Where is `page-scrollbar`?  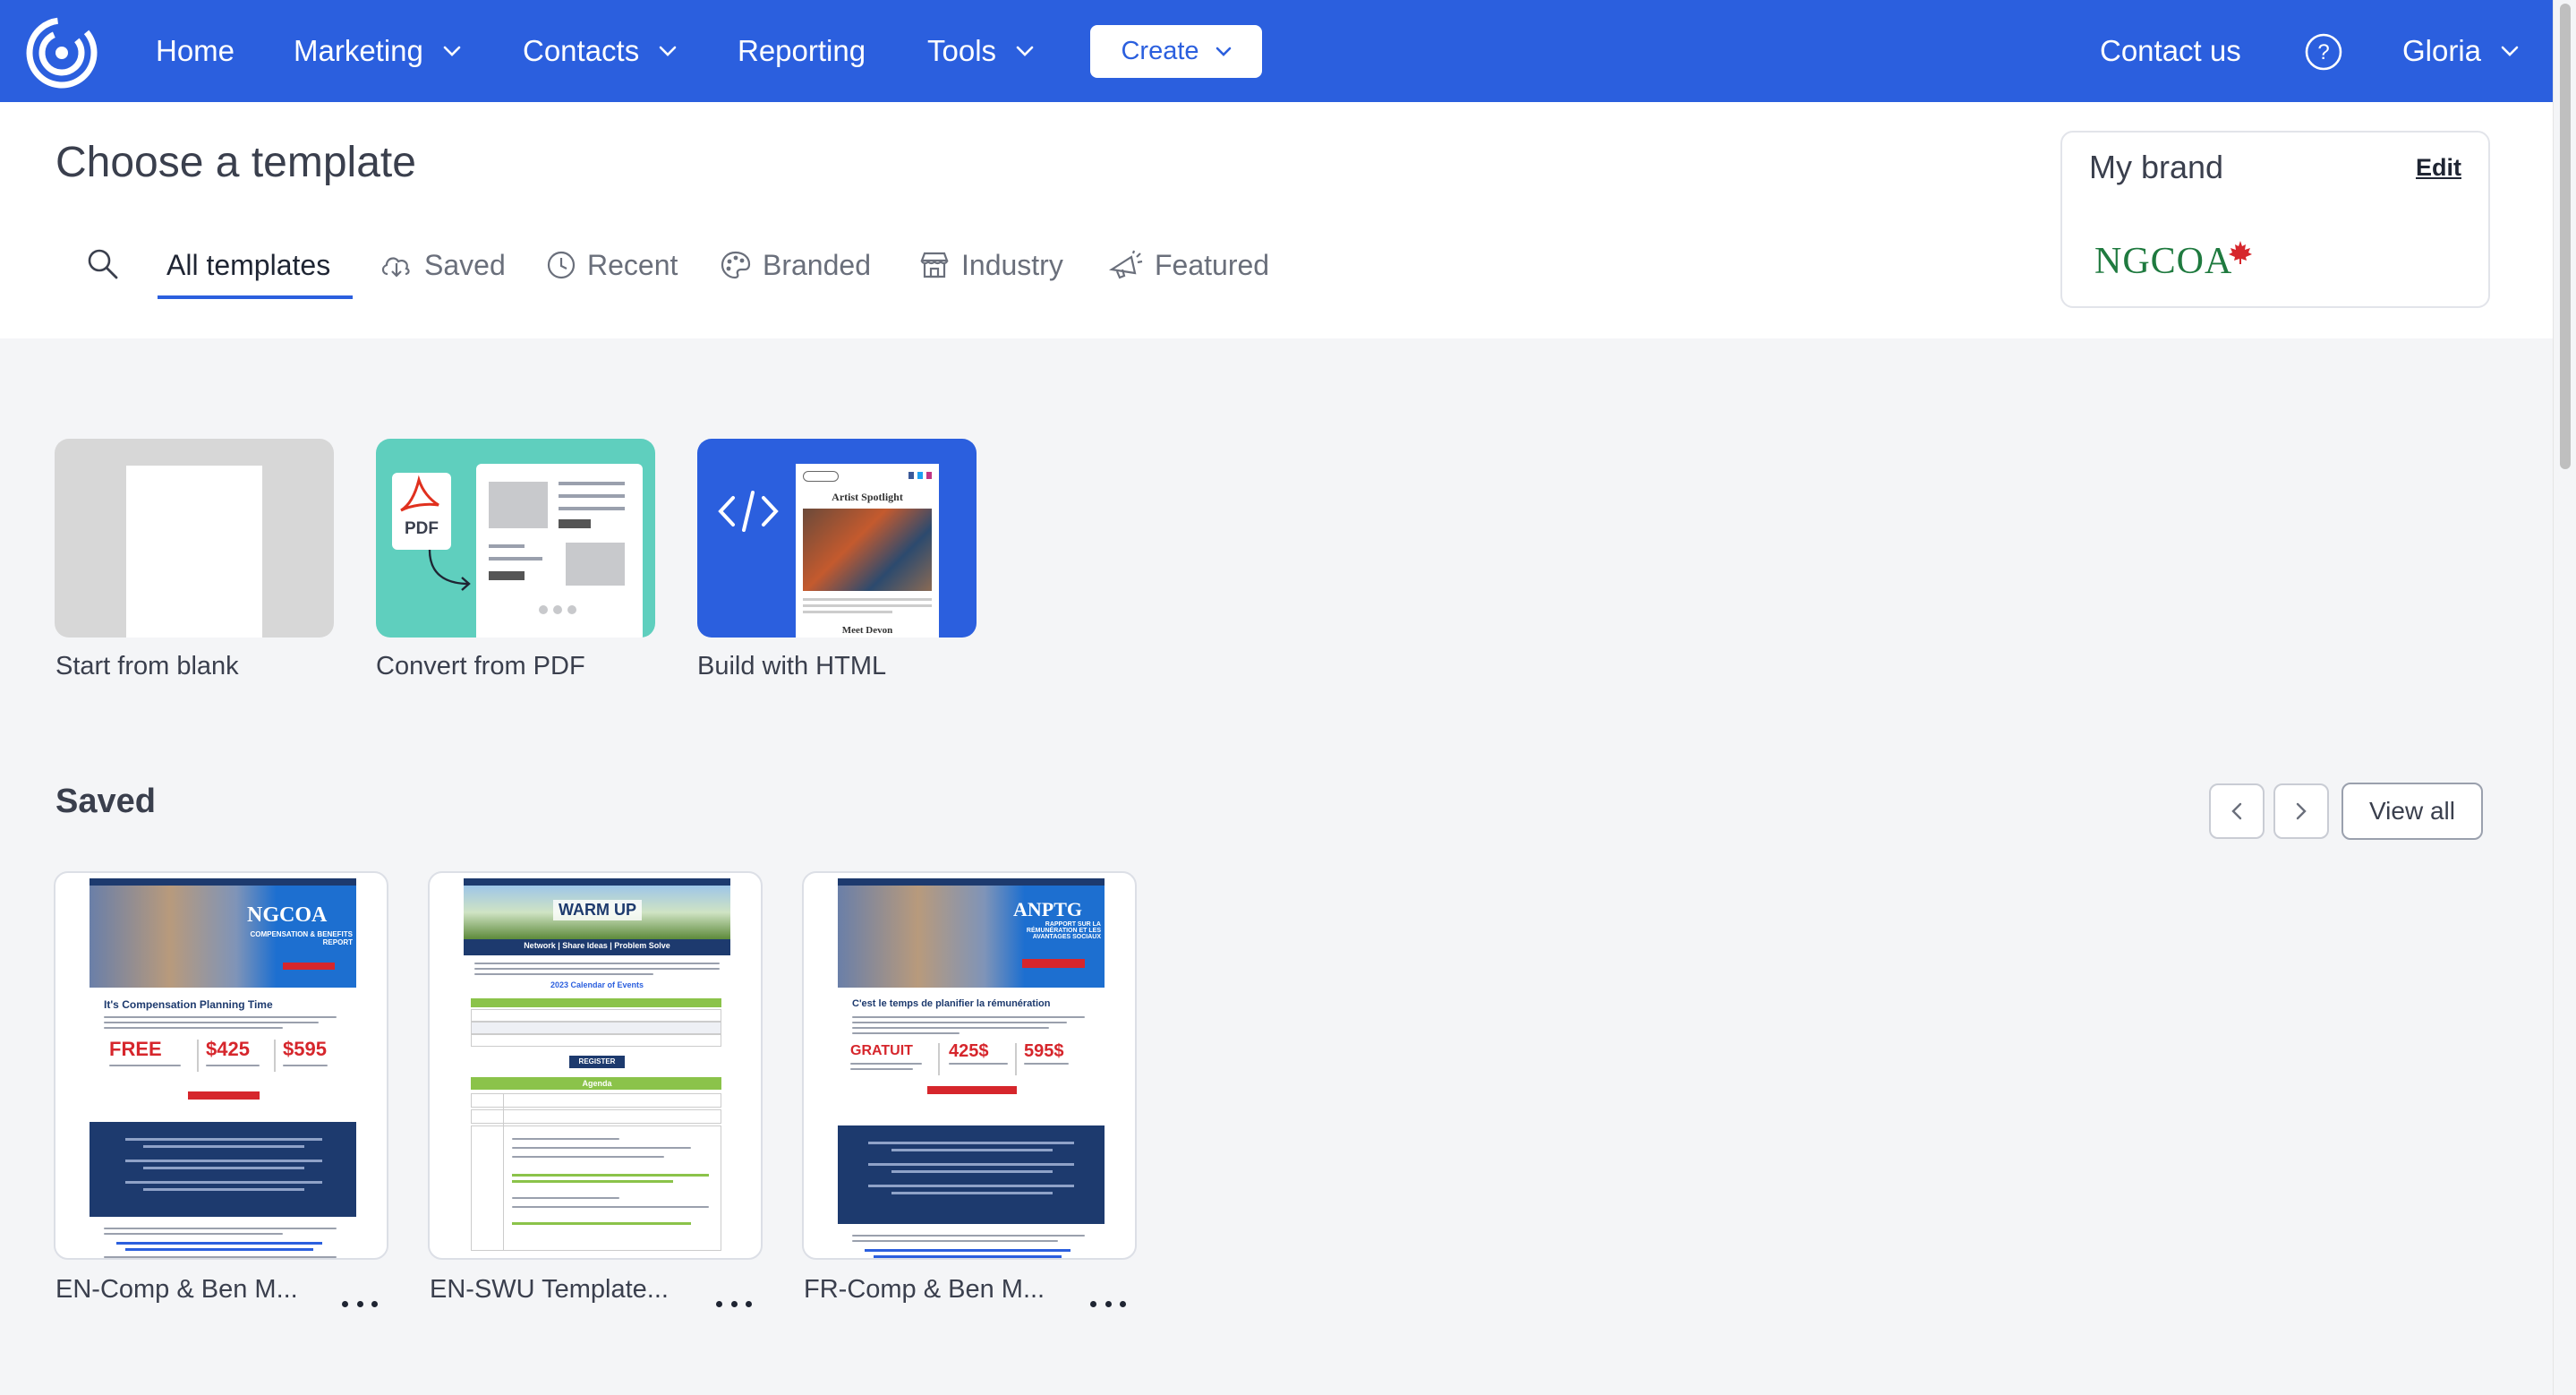 page-scrollbar is located at coordinates (2564, 697).